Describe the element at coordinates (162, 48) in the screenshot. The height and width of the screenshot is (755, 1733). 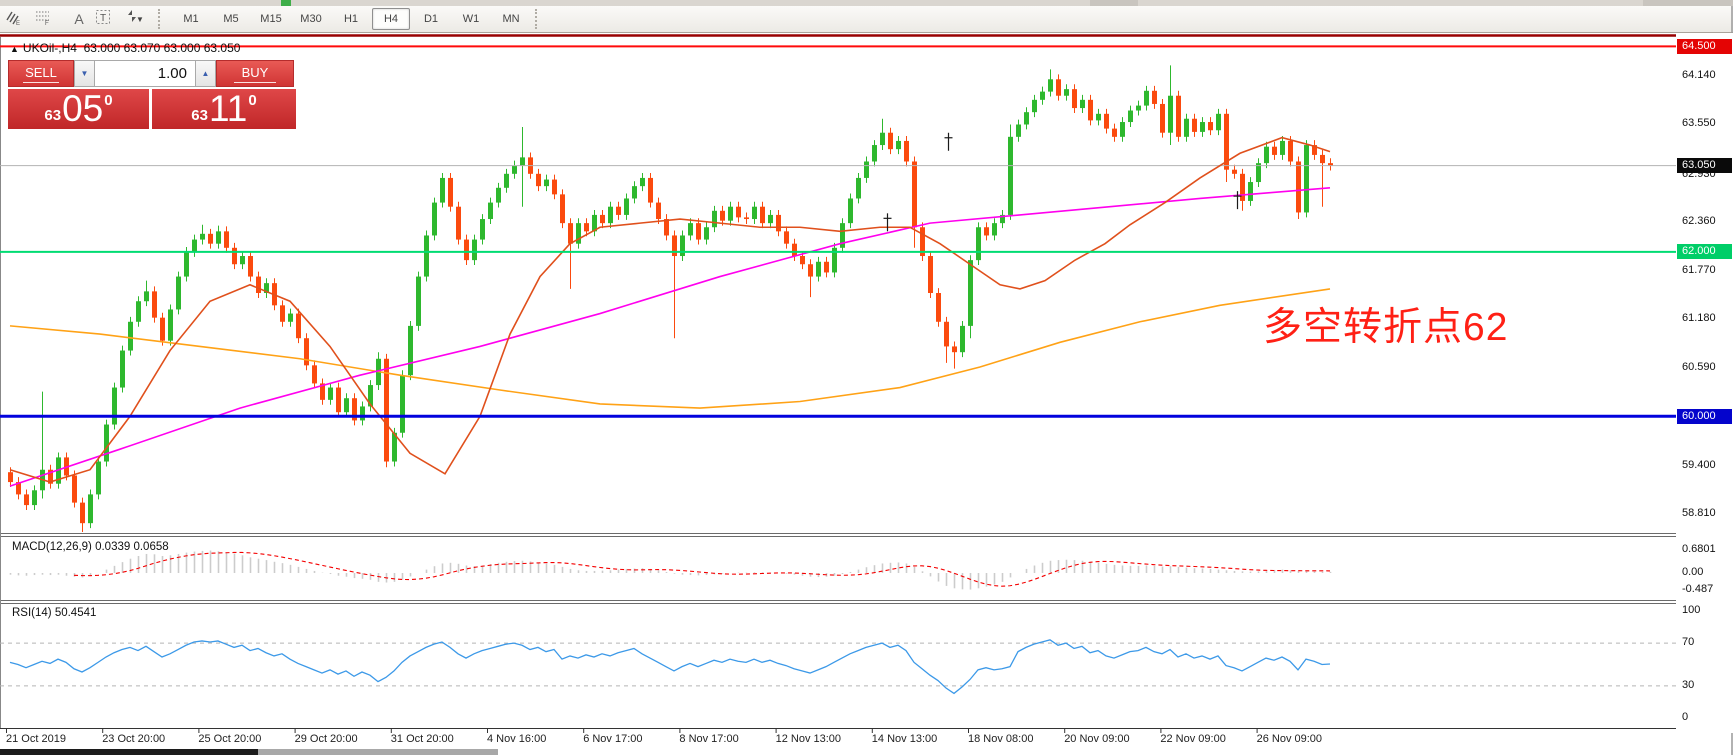
I see `ohlc-values: 63.000 63.070 63.000 63.050` at that location.